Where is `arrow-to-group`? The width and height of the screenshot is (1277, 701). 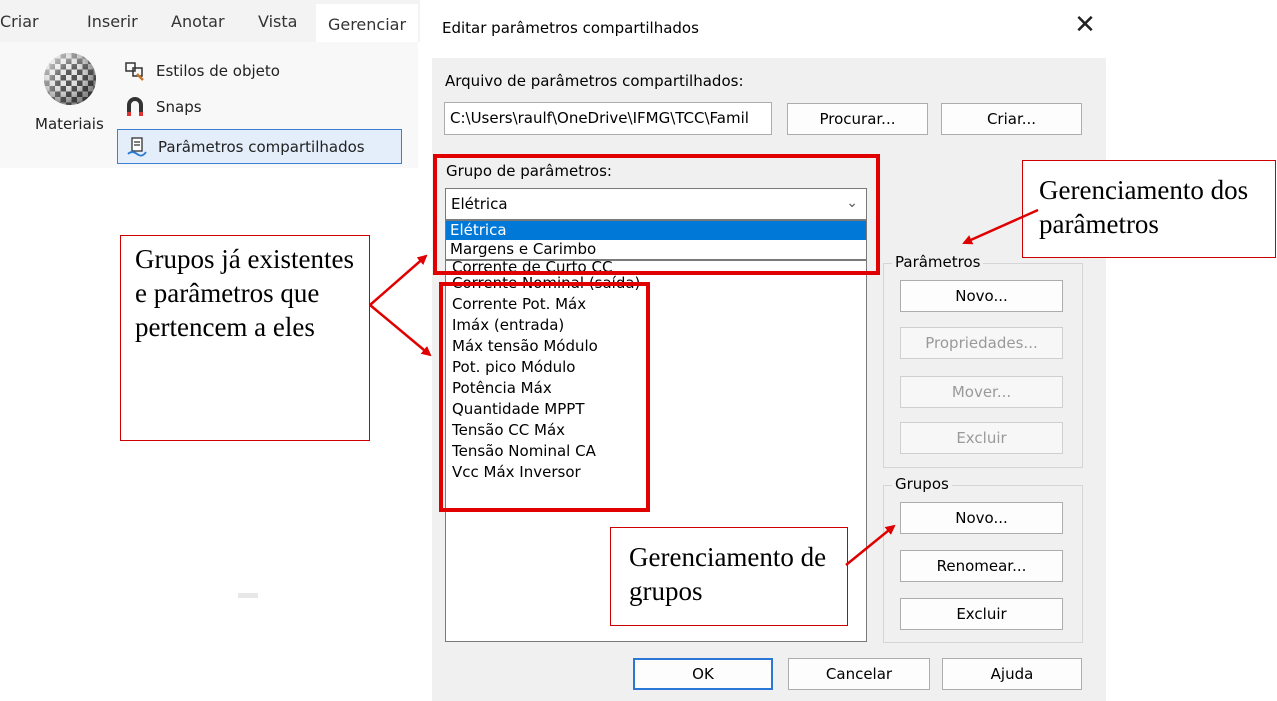
arrow-to-group is located at coordinates (398, 280).